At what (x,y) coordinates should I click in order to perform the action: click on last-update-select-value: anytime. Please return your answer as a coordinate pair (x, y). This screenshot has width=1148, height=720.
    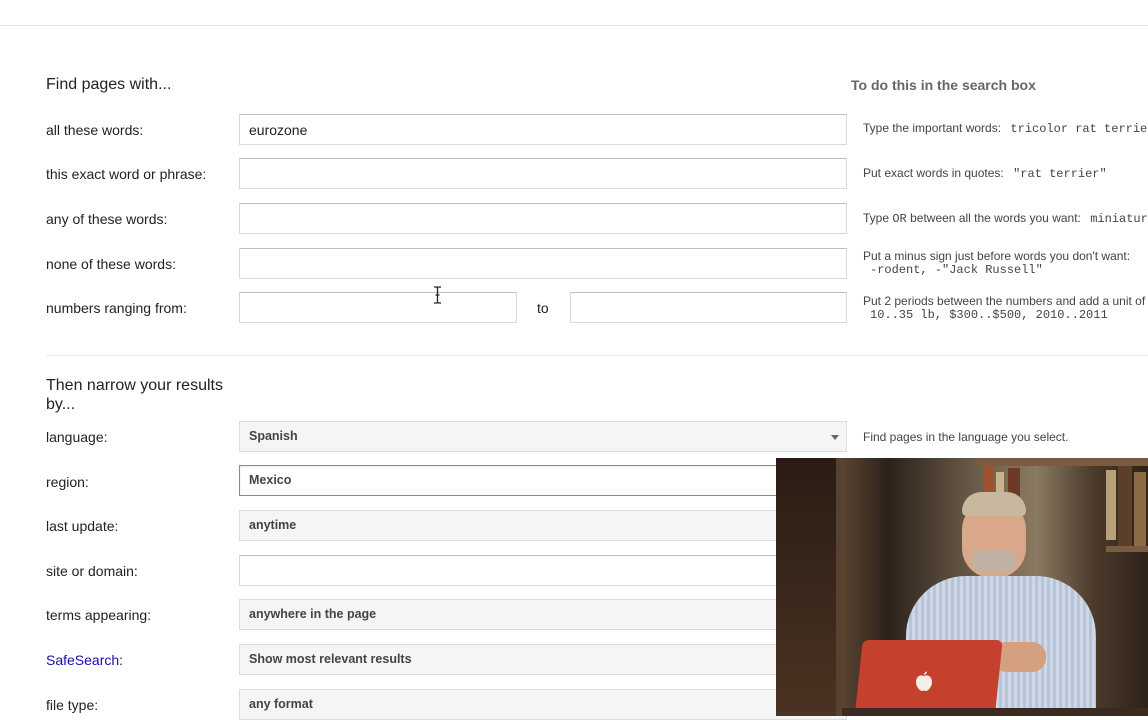
    Looking at the image, I should click on (273, 525).